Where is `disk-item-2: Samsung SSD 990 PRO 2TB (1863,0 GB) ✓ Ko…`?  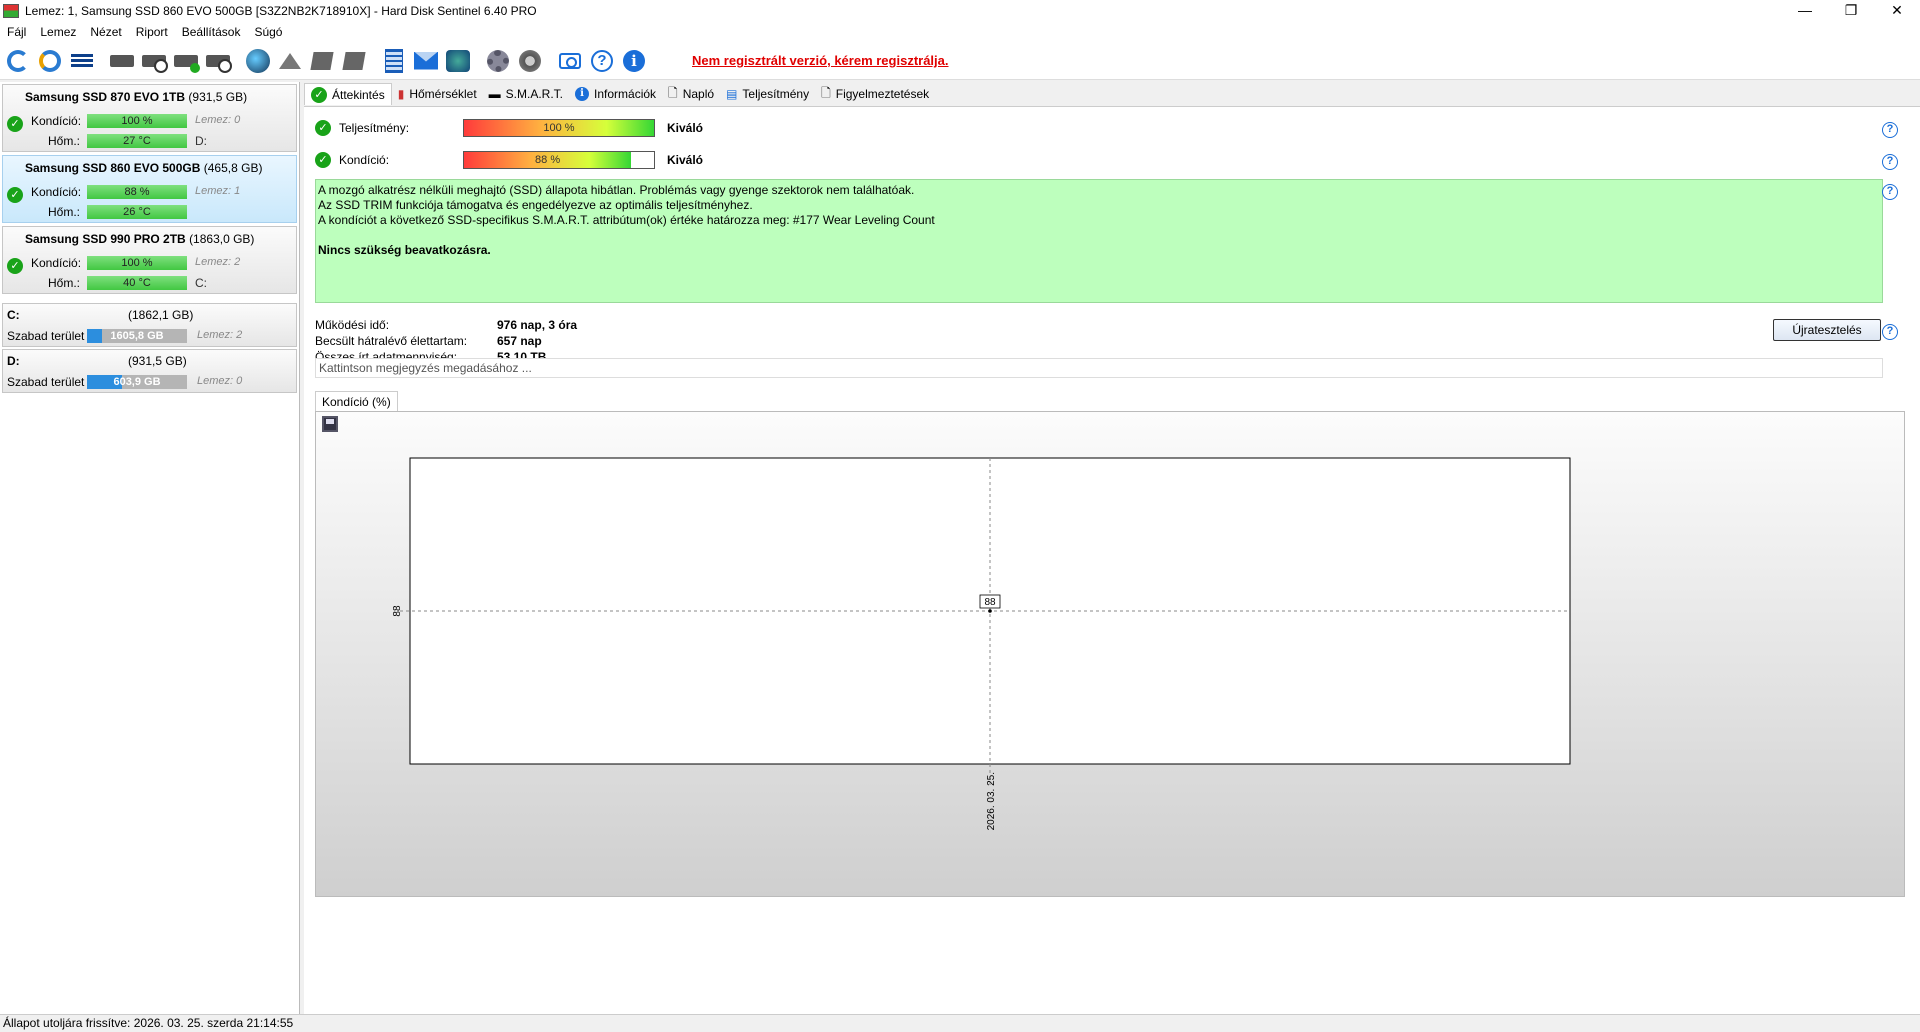 disk-item-2: Samsung SSD 990 PRO 2TB (1863,0 GB) ✓ Ko… is located at coordinates (149, 260).